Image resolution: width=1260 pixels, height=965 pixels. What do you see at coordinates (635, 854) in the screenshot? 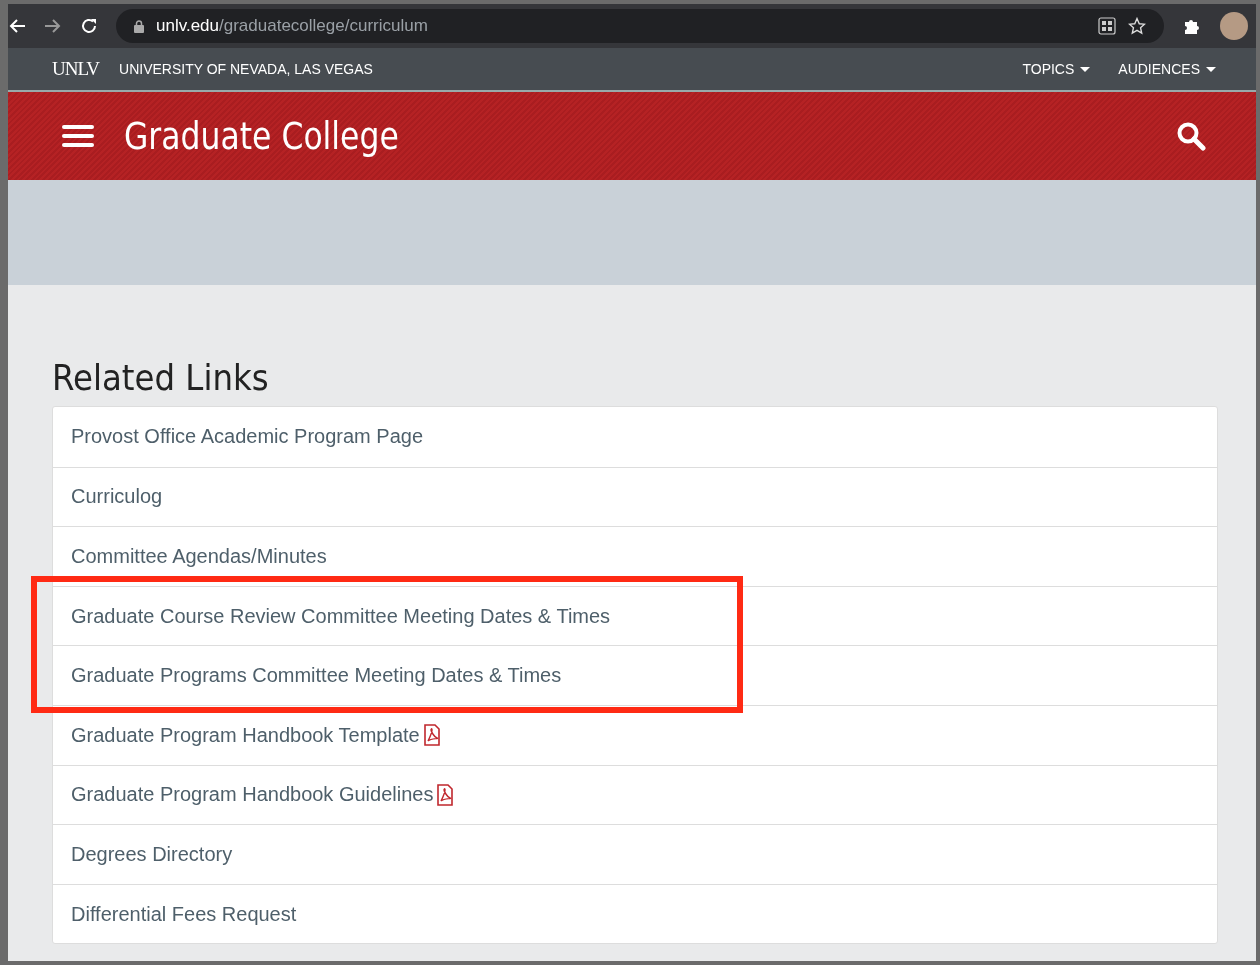
I see `related-link: Degrees Directory` at bounding box center [635, 854].